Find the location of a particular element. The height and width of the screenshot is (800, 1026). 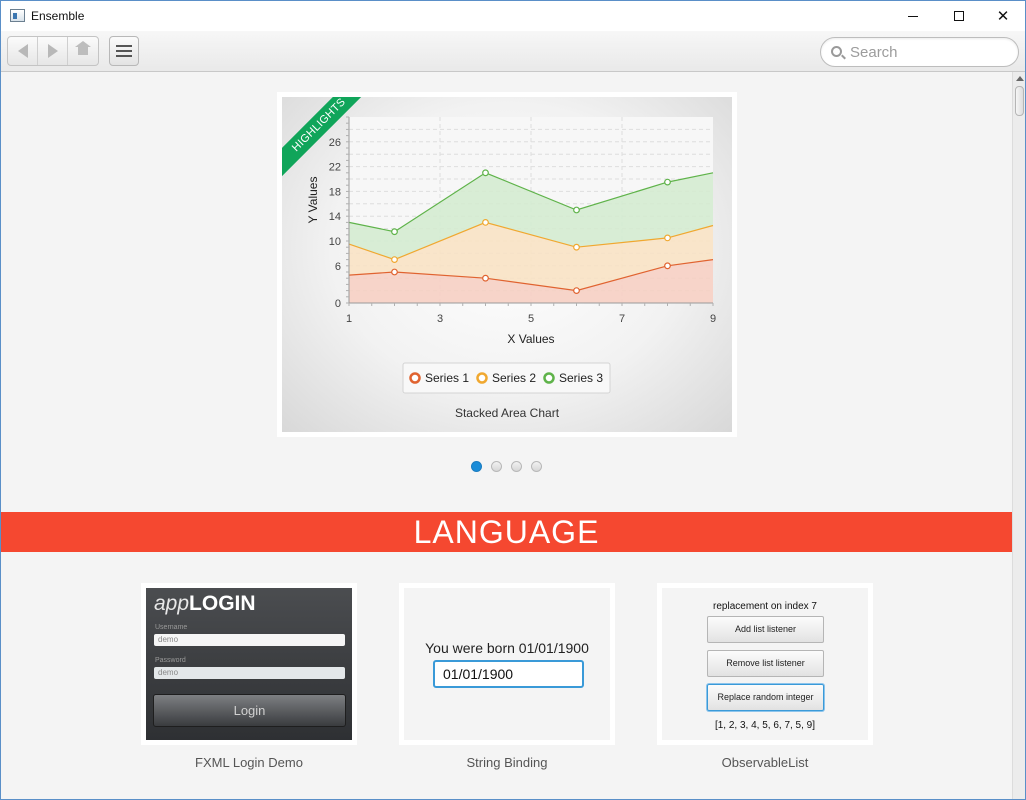

home-icon is located at coordinates (83, 49).